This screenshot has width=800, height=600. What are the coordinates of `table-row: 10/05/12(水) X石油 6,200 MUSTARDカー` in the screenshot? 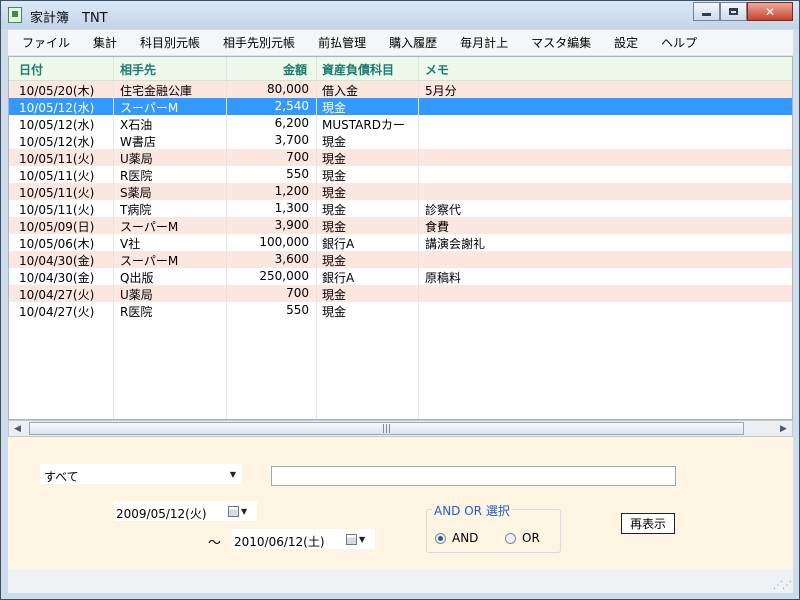 It's located at (400, 123).